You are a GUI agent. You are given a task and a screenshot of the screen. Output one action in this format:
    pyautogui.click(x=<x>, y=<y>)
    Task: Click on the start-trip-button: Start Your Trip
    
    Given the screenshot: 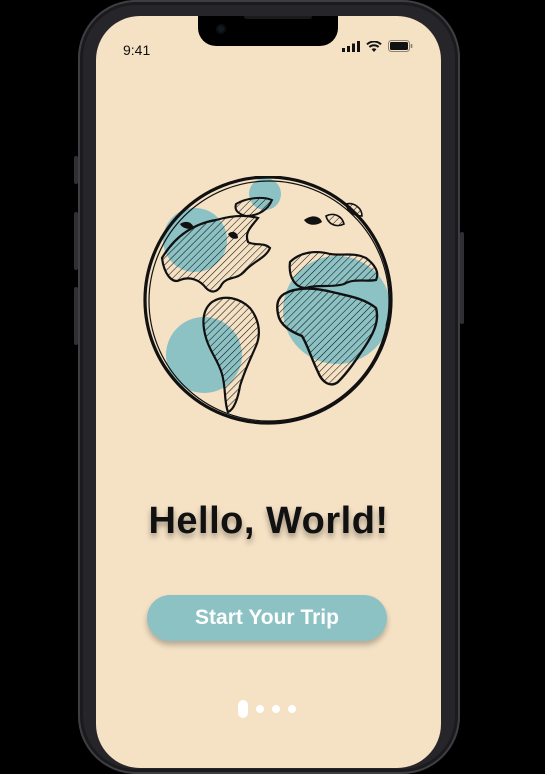 What is the action you would take?
    pyautogui.click(x=267, y=618)
    